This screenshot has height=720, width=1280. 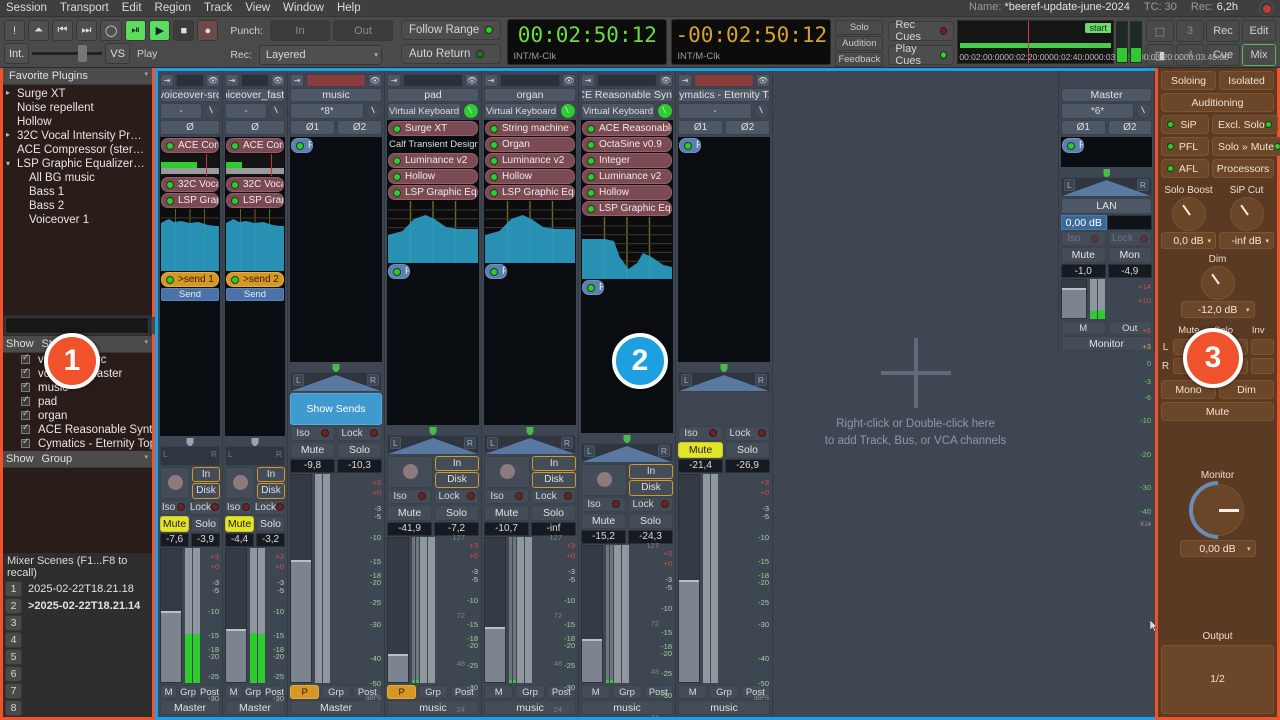 What do you see at coordinates (568, 111) in the screenshot?
I see `midi-input-knob` at bounding box center [568, 111].